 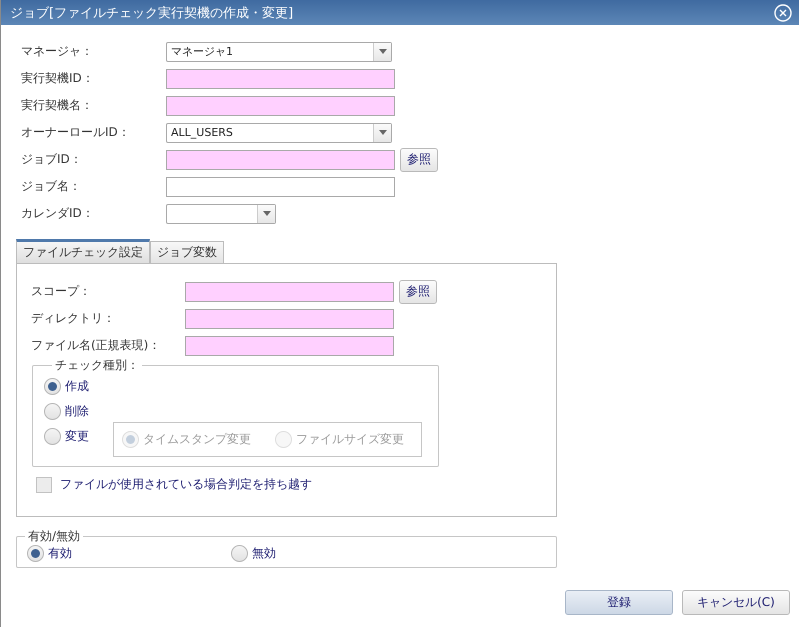 What do you see at coordinates (77, 411) in the screenshot?
I see `radio-label: 削除` at bounding box center [77, 411].